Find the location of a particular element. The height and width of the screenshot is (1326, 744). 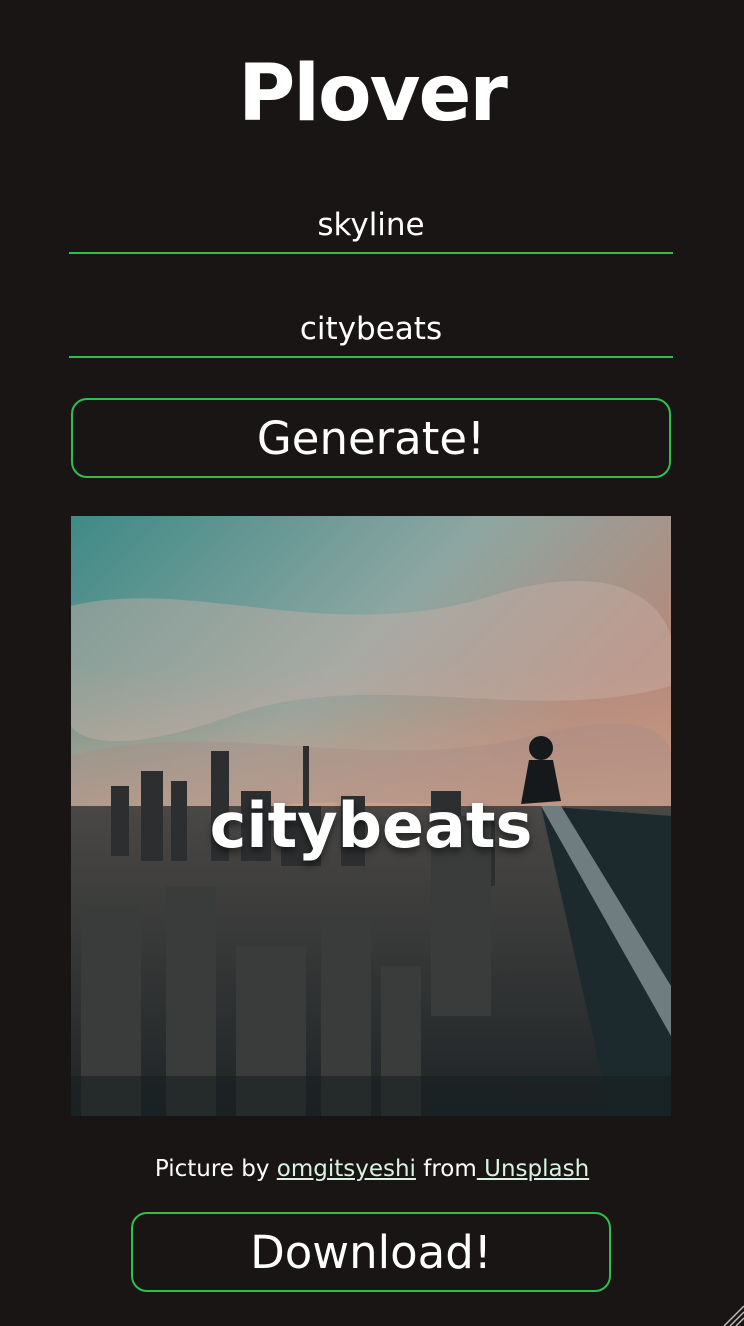

generate-button: Generate! is located at coordinates (371, 438).